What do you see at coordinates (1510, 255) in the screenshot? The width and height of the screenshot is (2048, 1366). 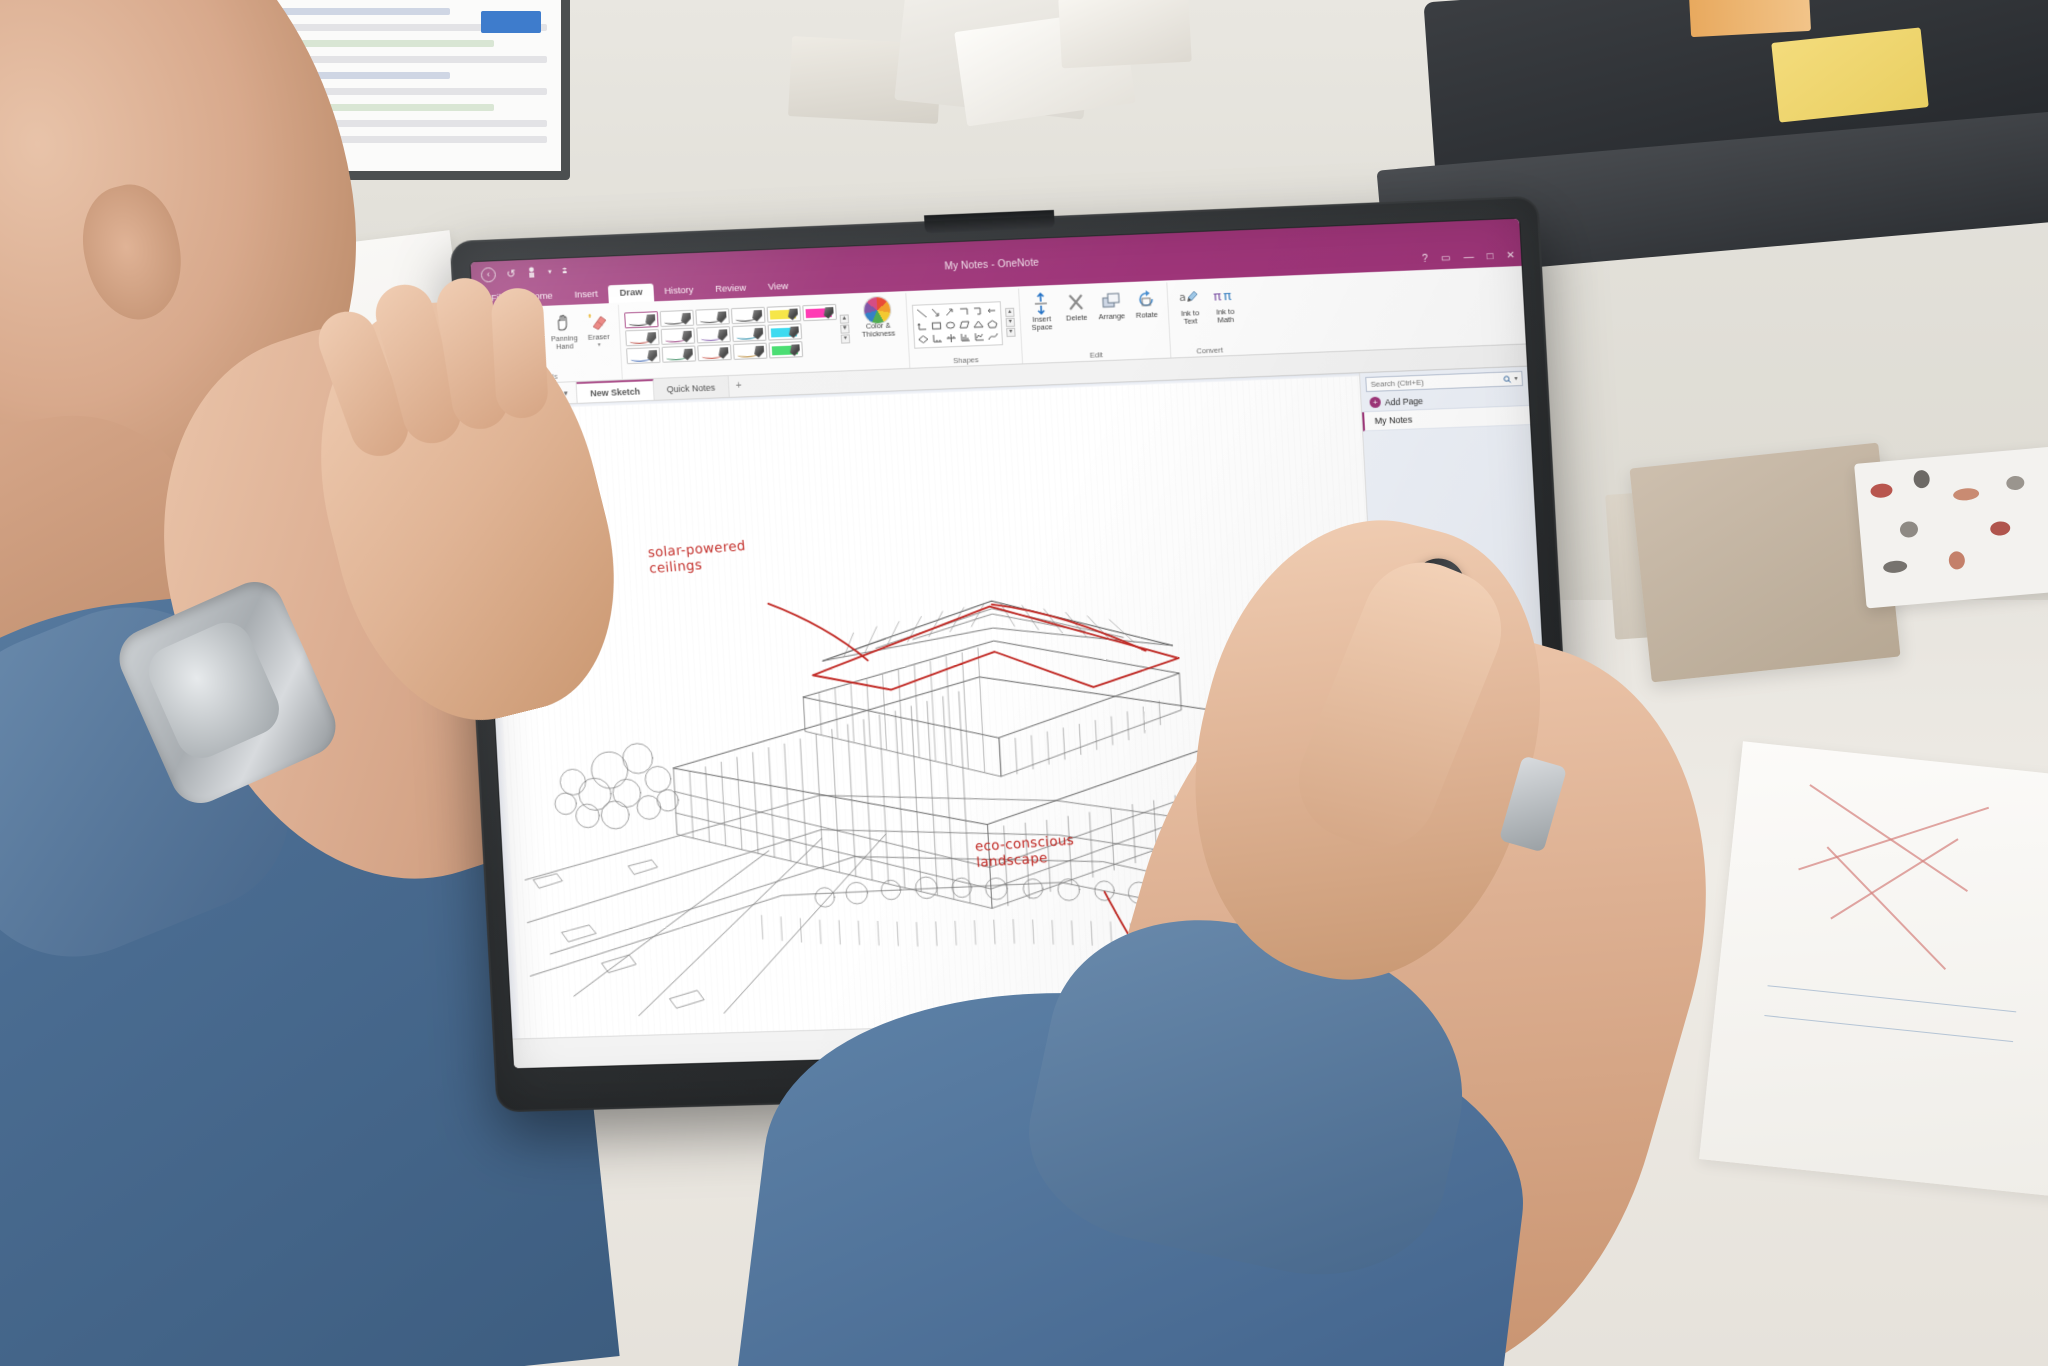 I see `close-button: ✕` at bounding box center [1510, 255].